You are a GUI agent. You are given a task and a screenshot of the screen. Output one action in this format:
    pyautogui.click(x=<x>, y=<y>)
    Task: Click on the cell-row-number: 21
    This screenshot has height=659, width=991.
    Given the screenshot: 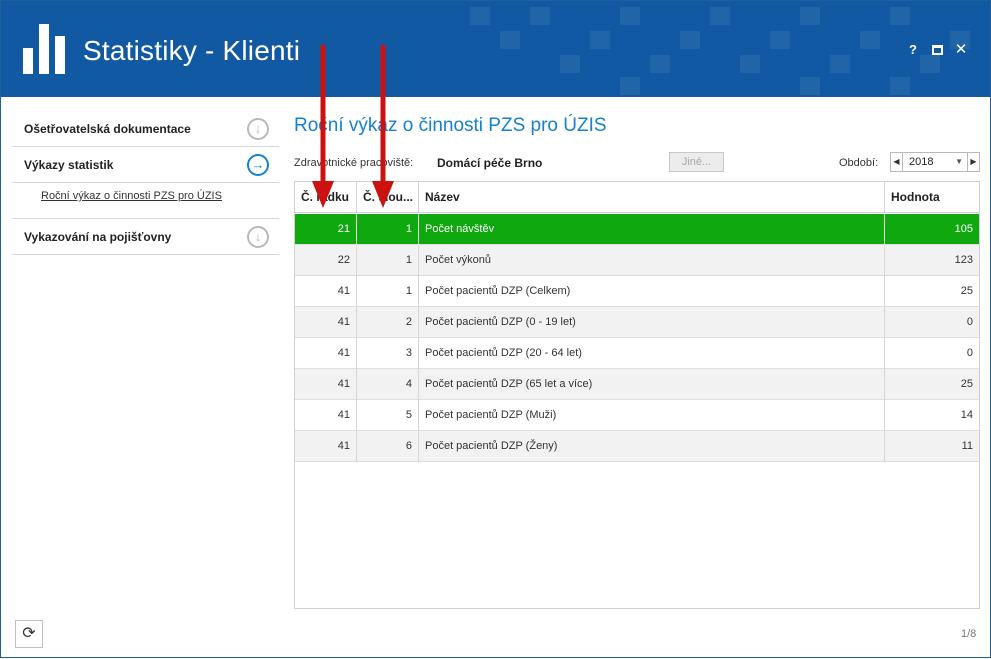 What is the action you would take?
    pyautogui.click(x=326, y=229)
    